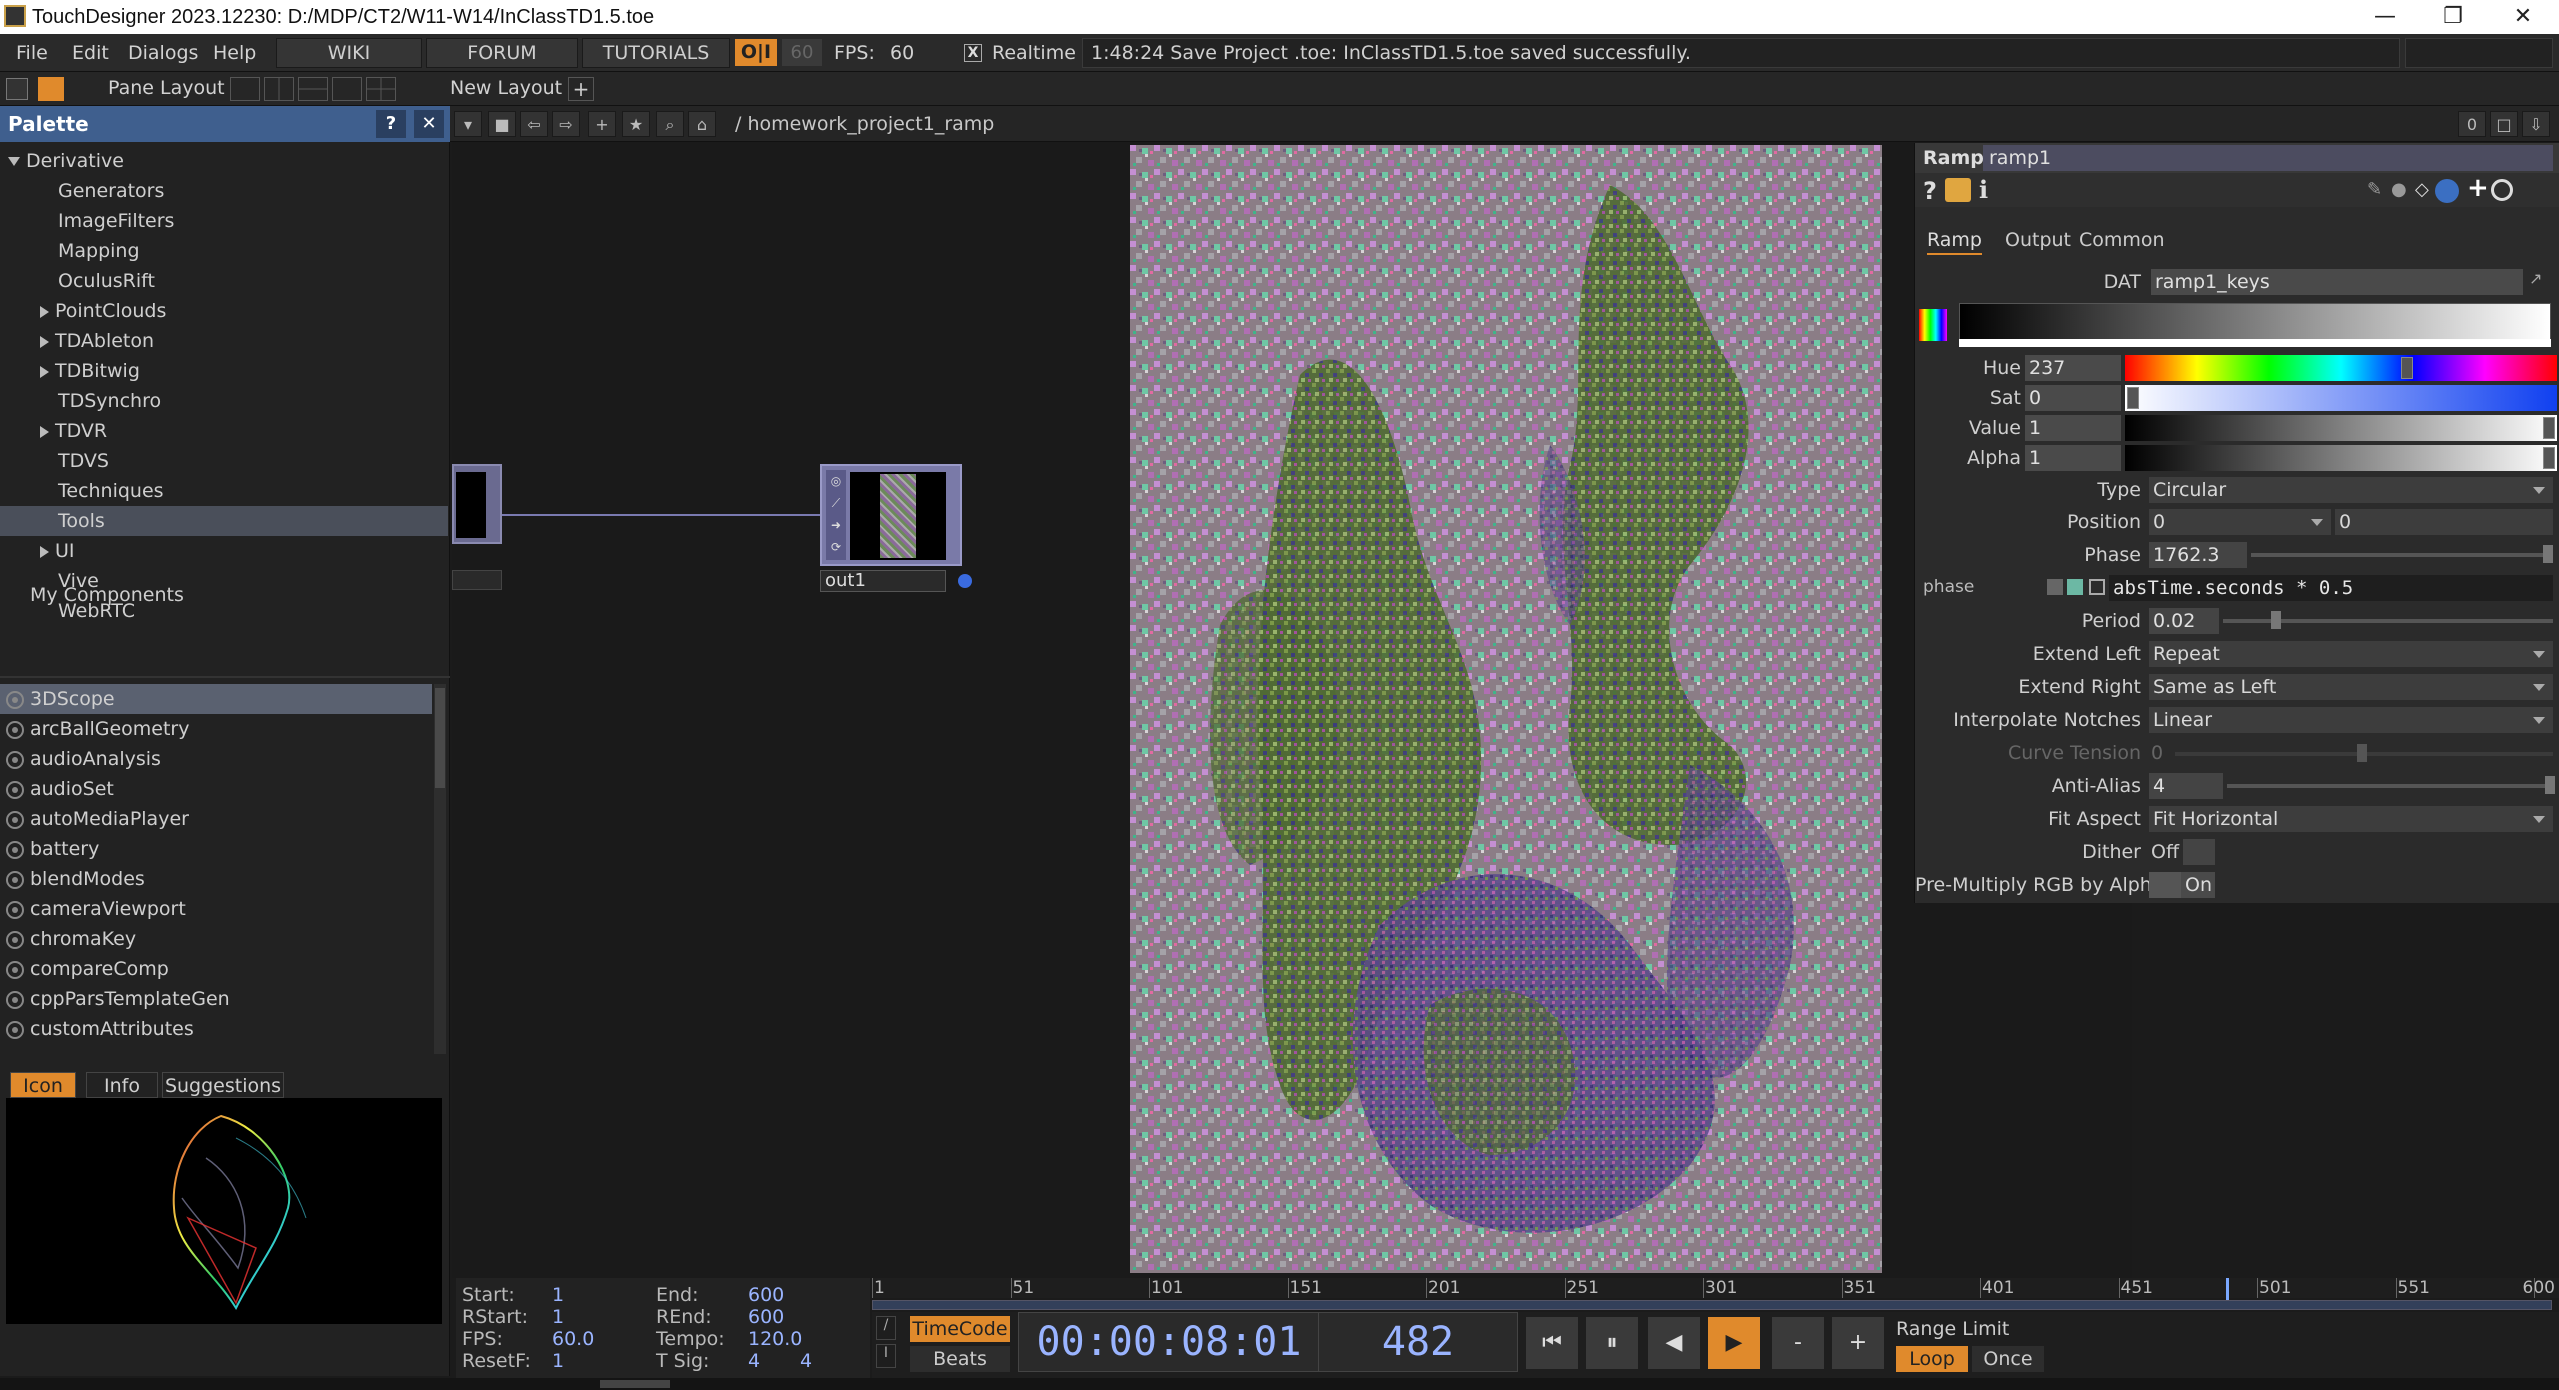 The image size is (2559, 1390). Describe the element at coordinates (224, 431) in the screenshot. I see `tree-item-tdvr: TDVR` at that location.